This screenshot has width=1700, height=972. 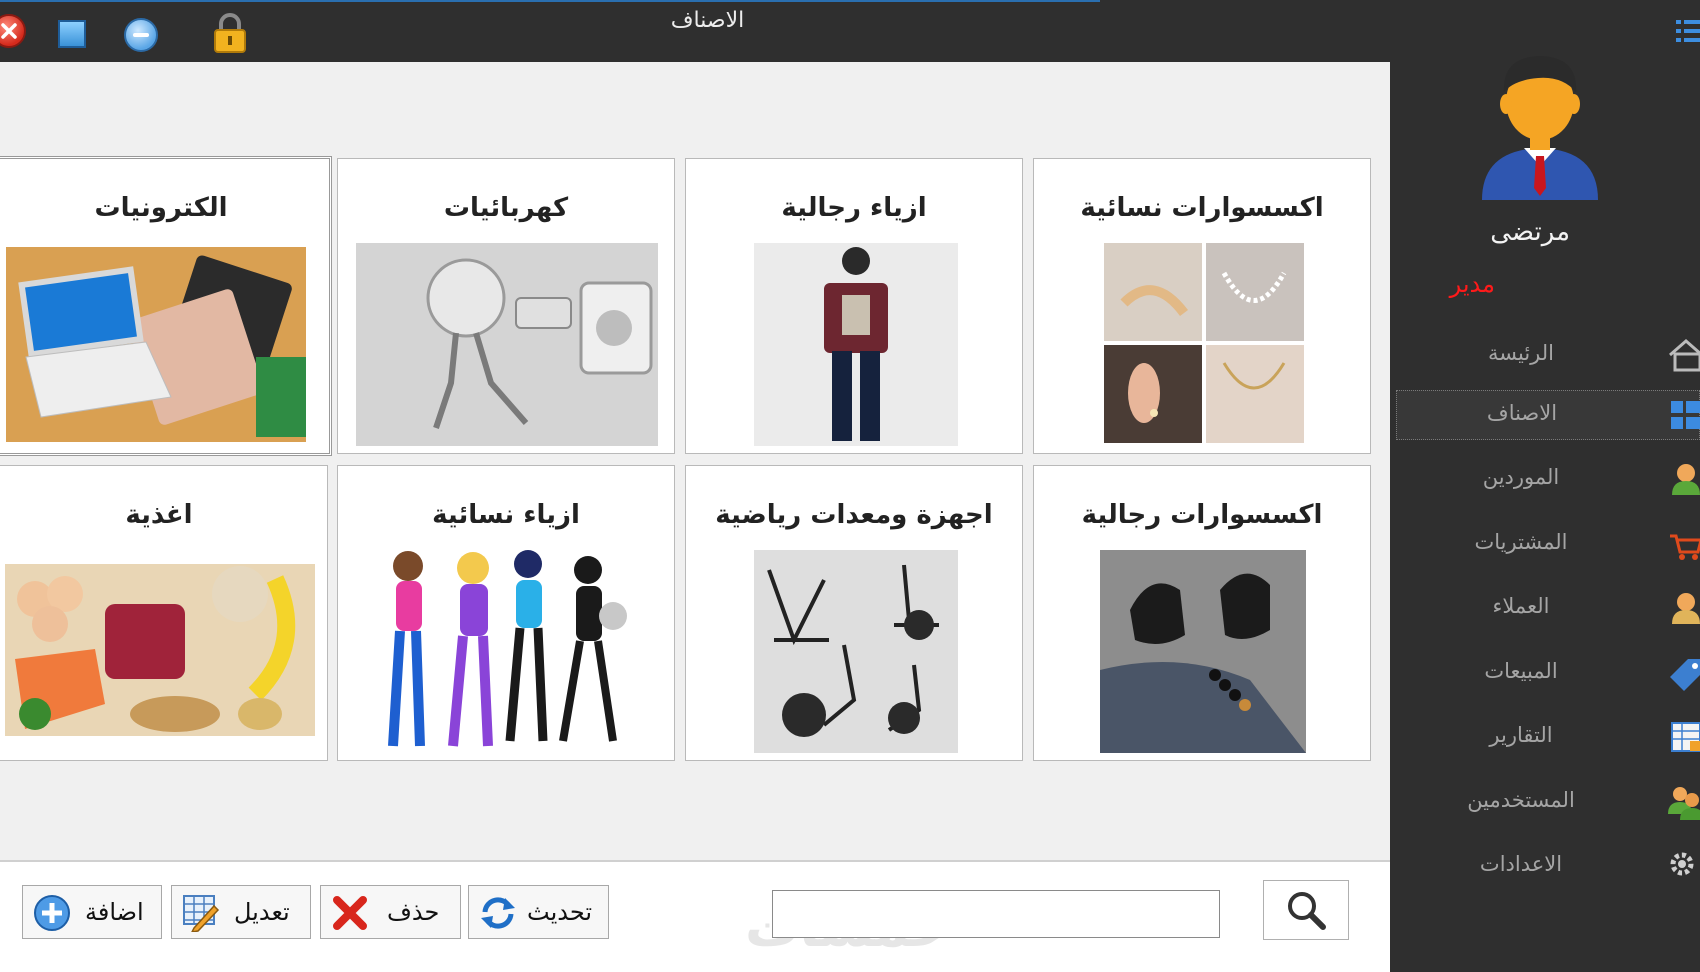 I want to click on sidebar-item-purchases: المشتريات, so click(x=1548, y=545).